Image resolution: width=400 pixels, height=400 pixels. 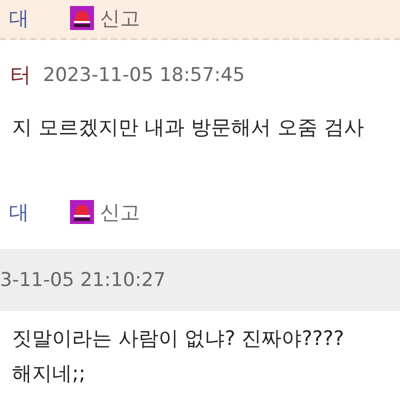 I want to click on comment-author: 터, so click(x=20, y=75).